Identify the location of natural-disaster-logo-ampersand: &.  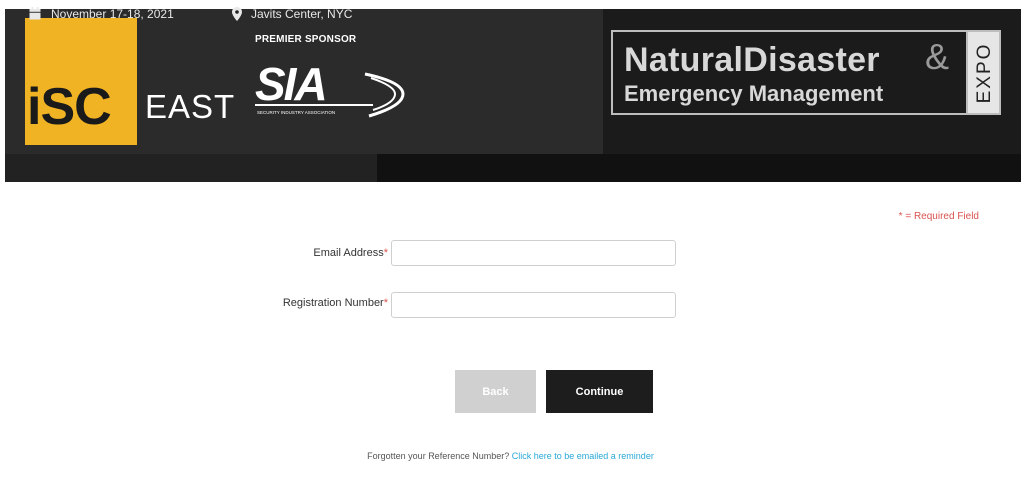
(937, 56).